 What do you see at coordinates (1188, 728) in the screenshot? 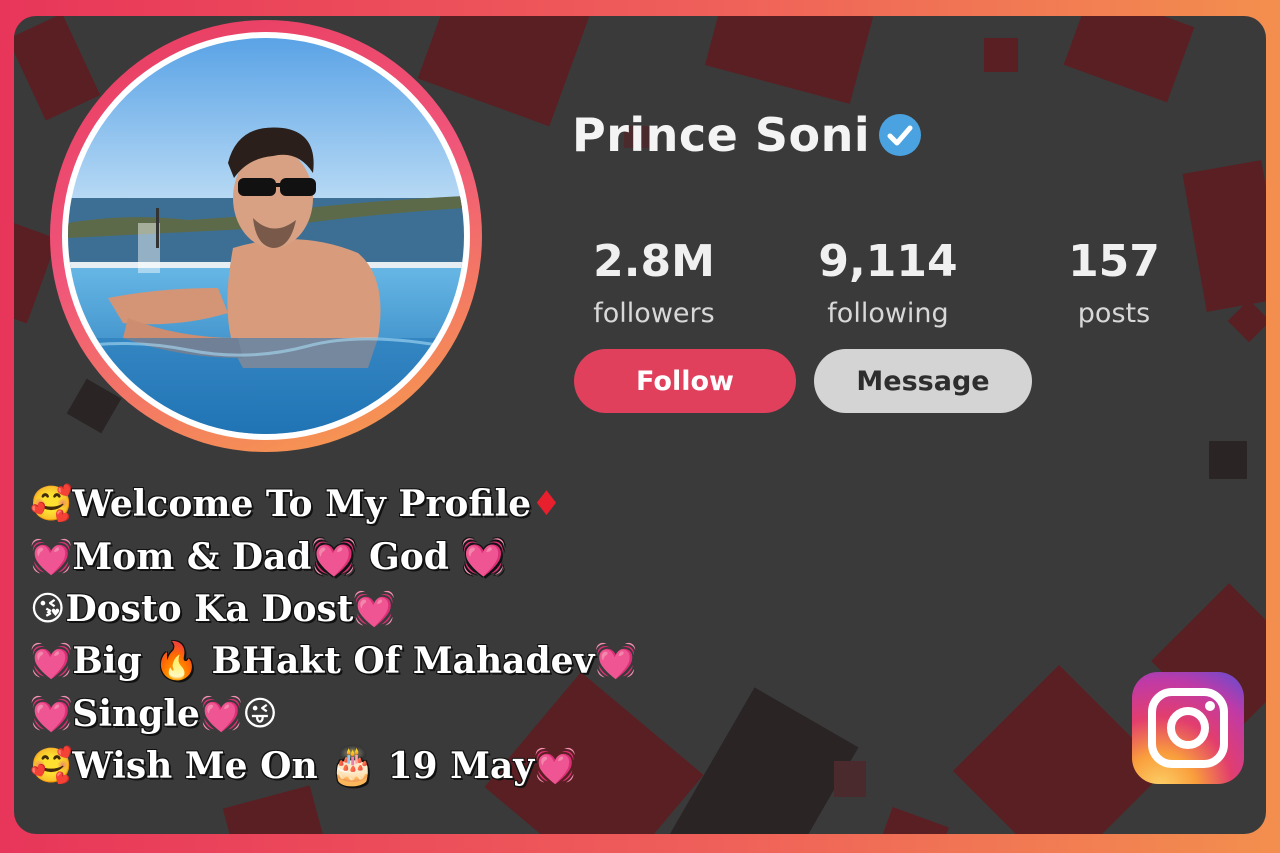
I see `instagram-logo-icon` at bounding box center [1188, 728].